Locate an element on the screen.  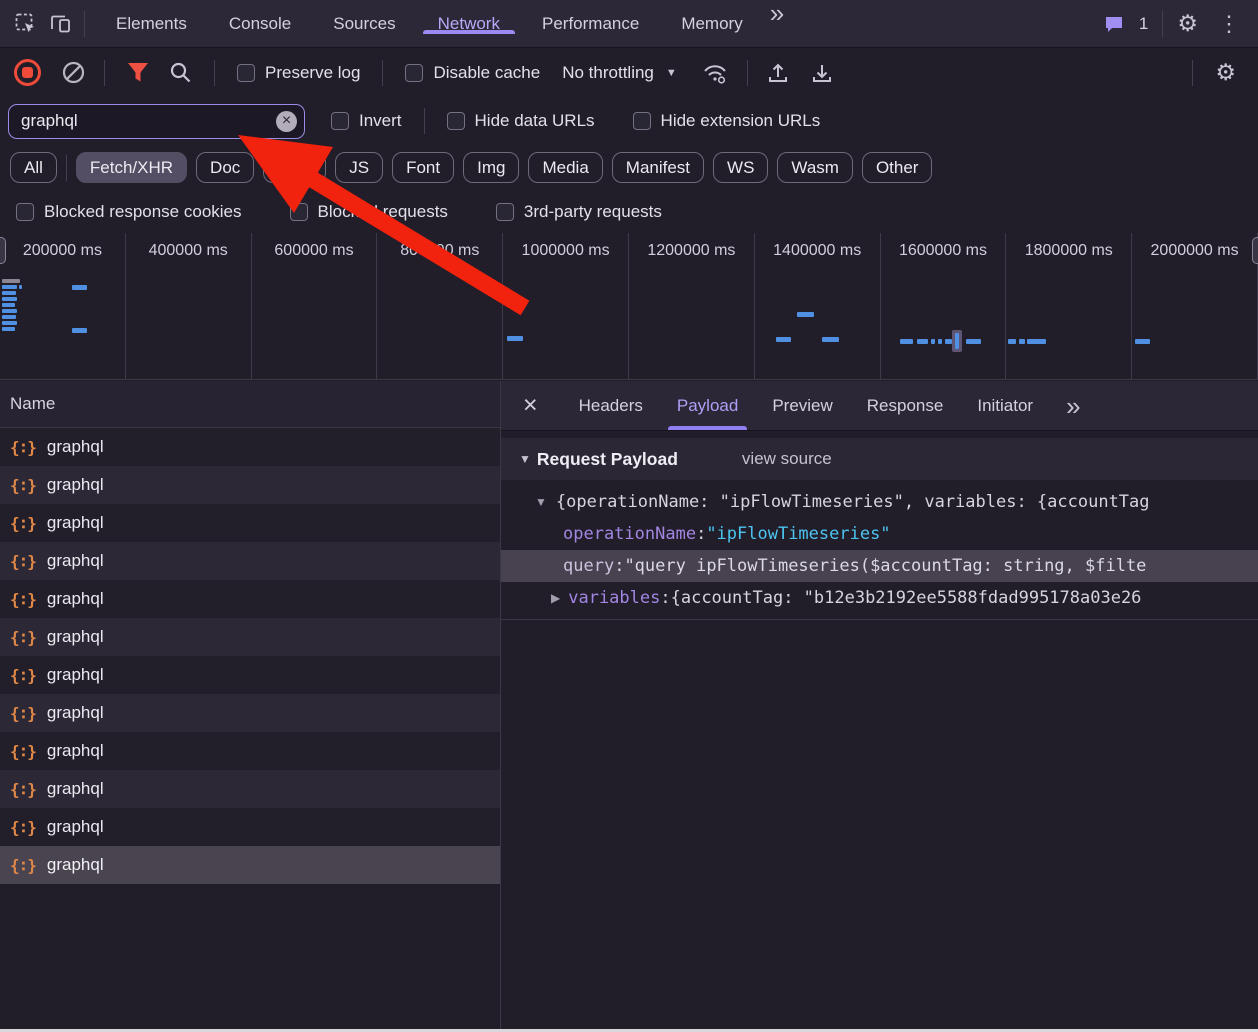
timeline-tick: 1800000 ms is located at coordinates (1069, 306).